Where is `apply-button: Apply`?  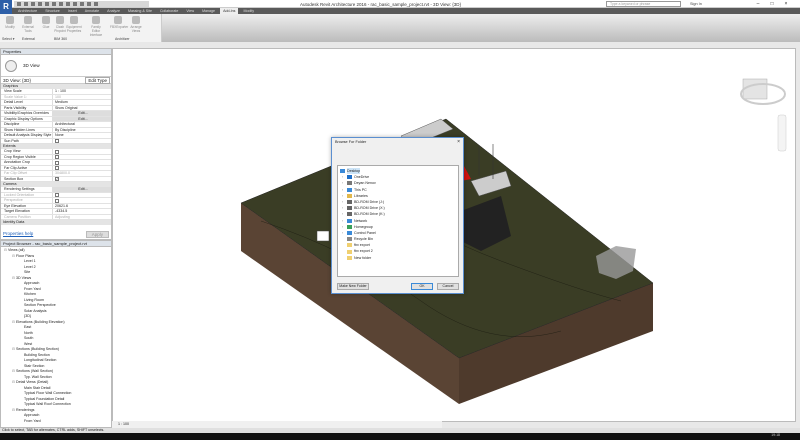 apply-button: Apply is located at coordinates (97, 234).